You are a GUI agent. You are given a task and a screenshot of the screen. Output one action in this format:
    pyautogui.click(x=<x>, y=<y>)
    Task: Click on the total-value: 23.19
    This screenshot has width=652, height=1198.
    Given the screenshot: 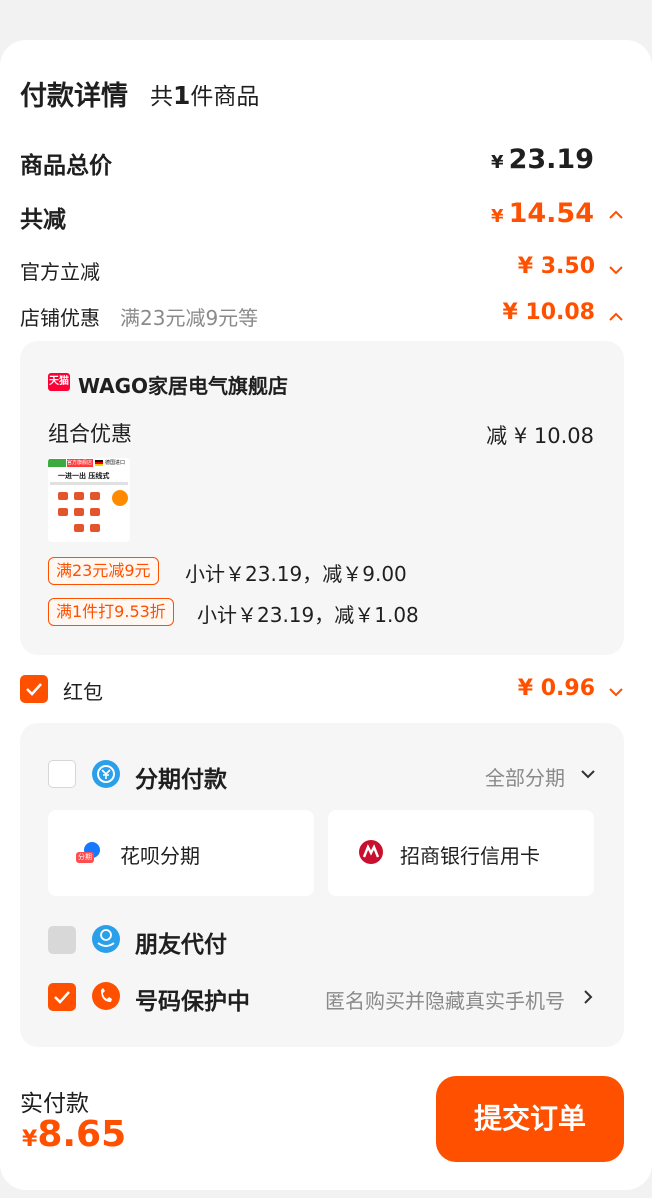 What is the action you would take?
    pyautogui.click(x=551, y=159)
    